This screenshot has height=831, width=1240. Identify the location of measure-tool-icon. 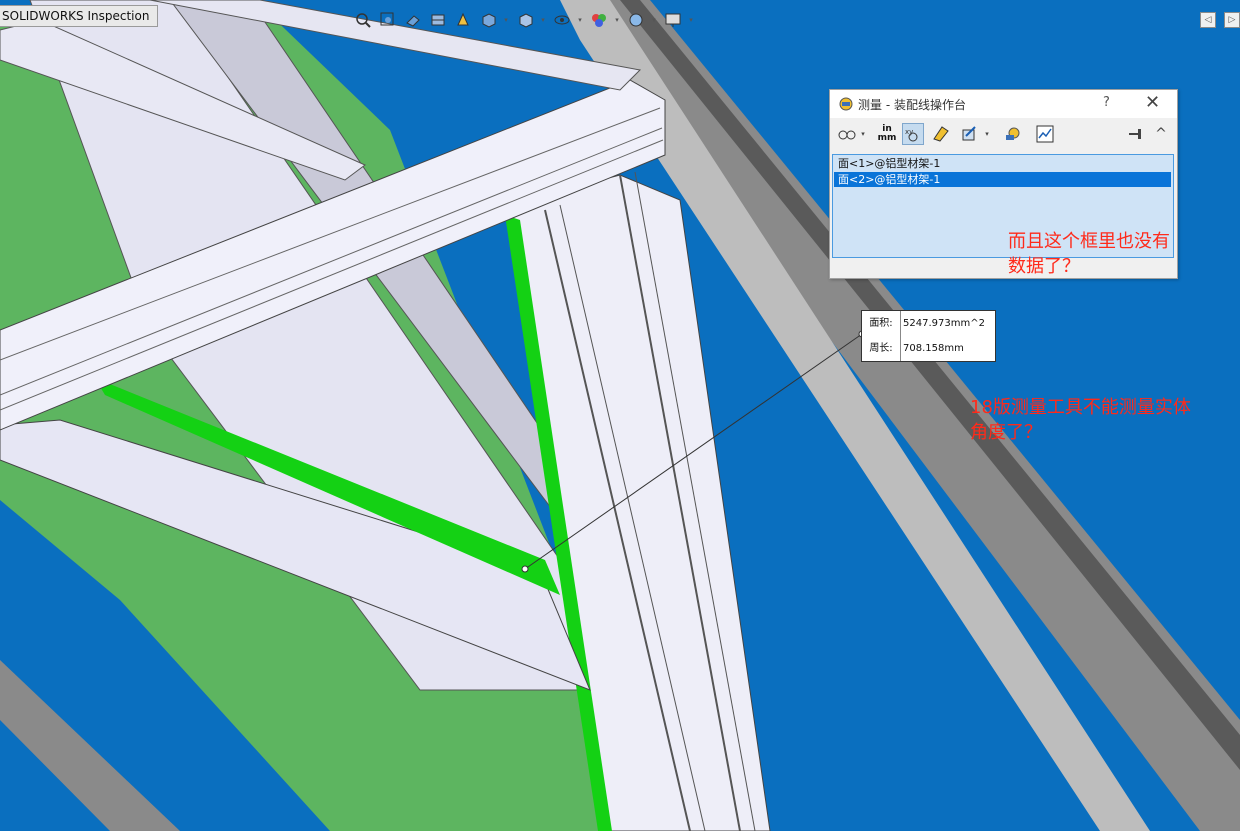
(846, 104).